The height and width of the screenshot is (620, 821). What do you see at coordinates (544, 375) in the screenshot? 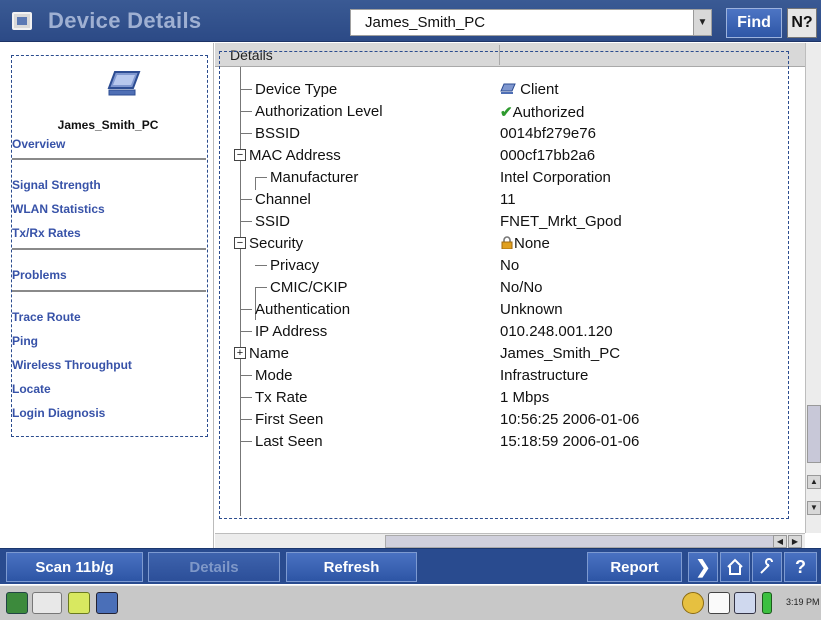
I see `row-value: Infrastructure` at bounding box center [544, 375].